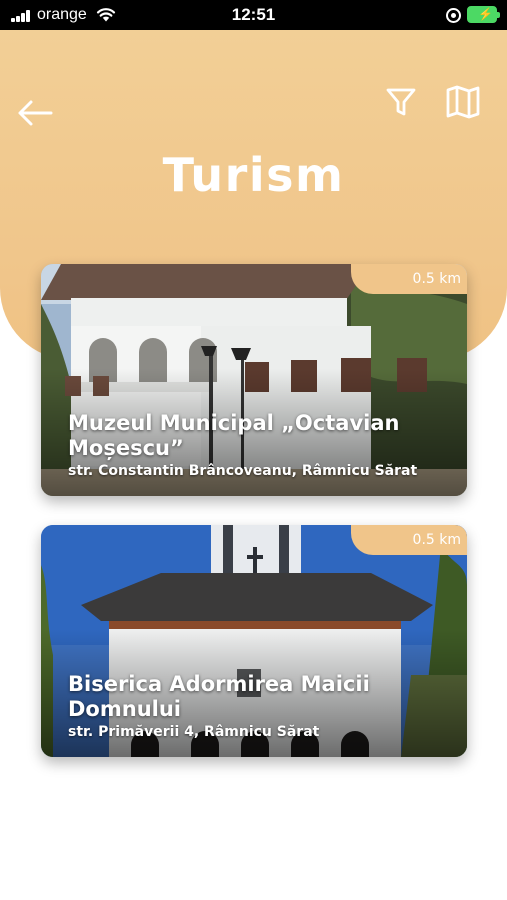 The height and width of the screenshot is (900, 507). I want to click on orientation-lock-icon, so click(453, 15).